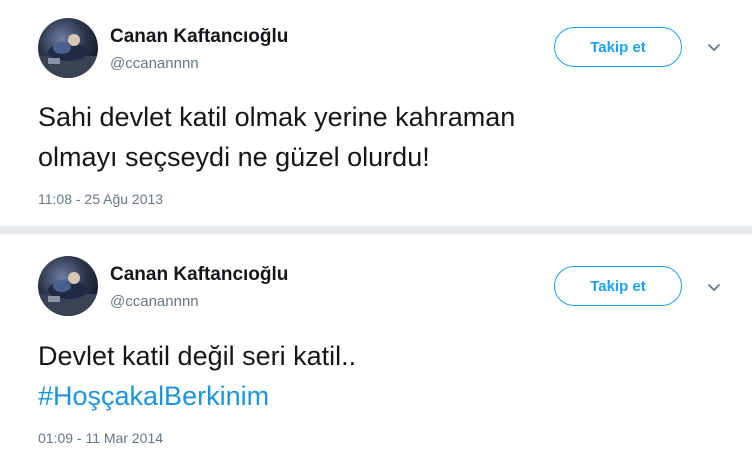 The width and height of the screenshot is (752, 463). Describe the element at coordinates (234, 157) in the screenshot. I see `tweet-text-line: olmayı seçseydi ne güzel olurdu!` at that location.